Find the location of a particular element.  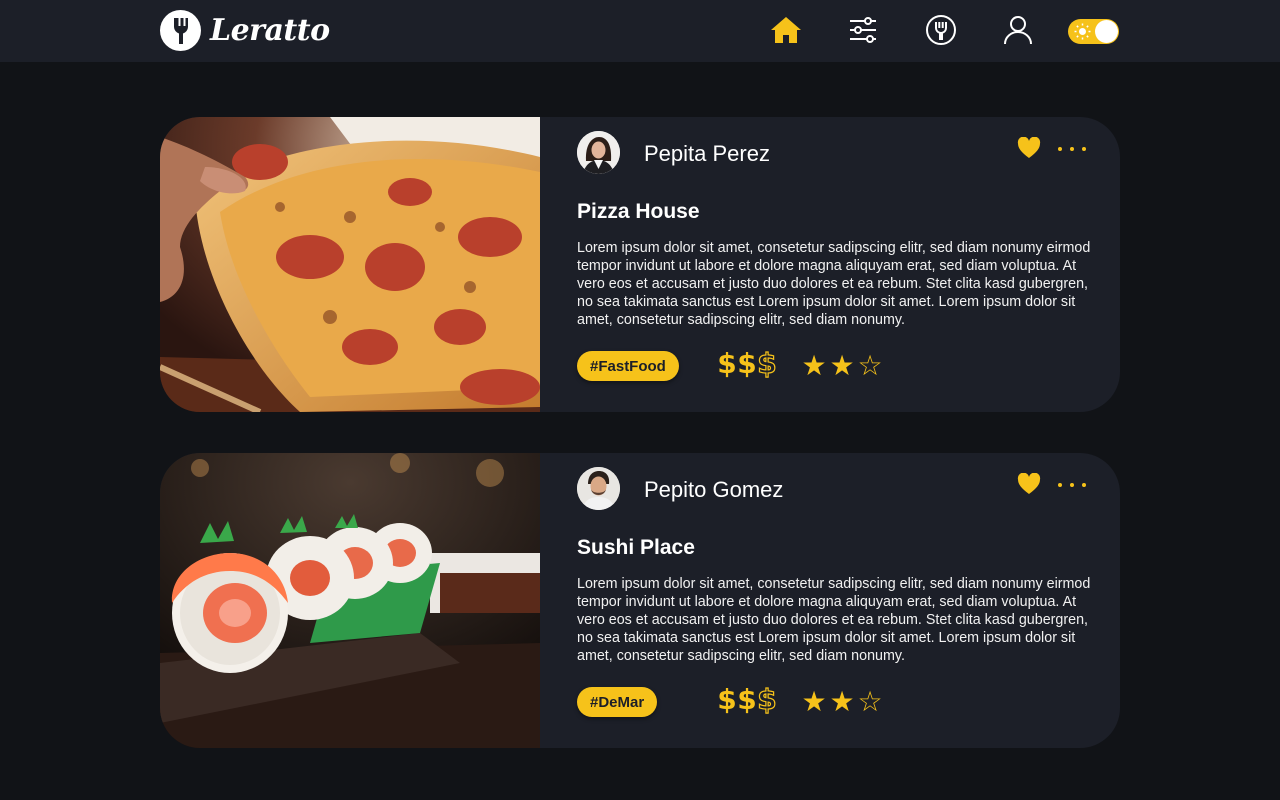

restaurant-icon is located at coordinates (941, 30).